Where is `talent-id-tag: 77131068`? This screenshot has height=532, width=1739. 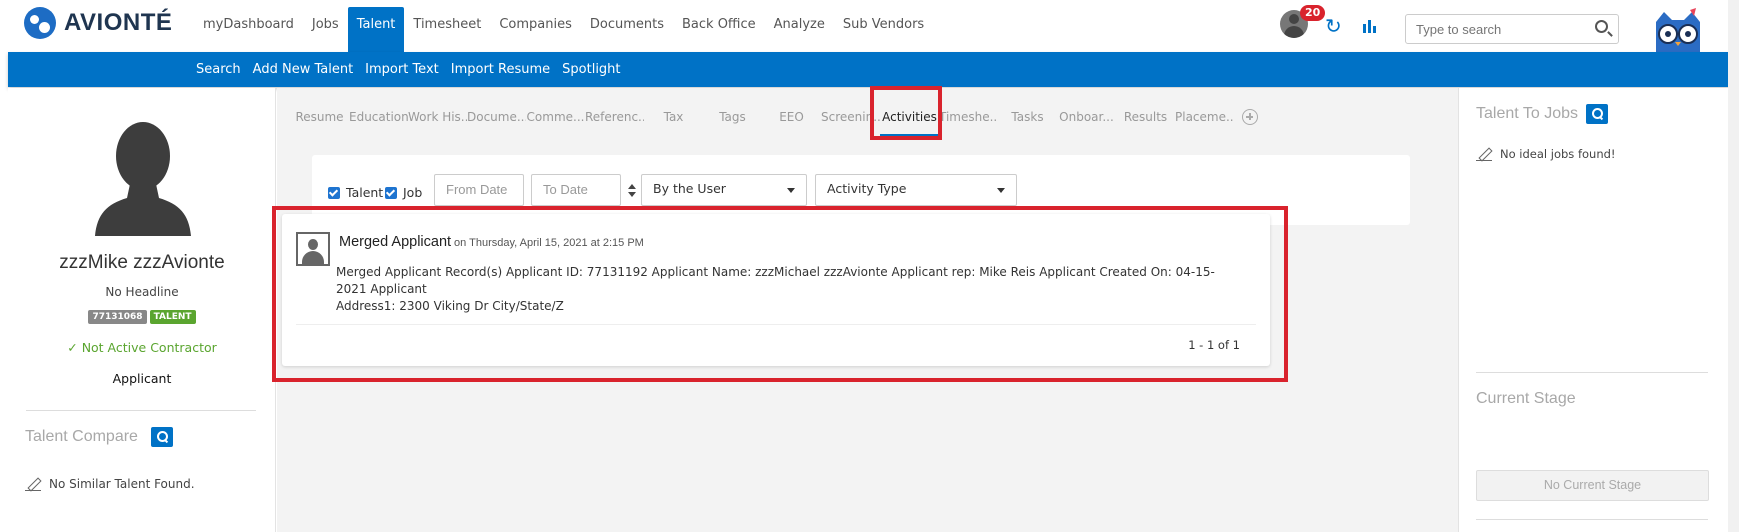
talent-id-tag: 77131068 is located at coordinates (117, 317).